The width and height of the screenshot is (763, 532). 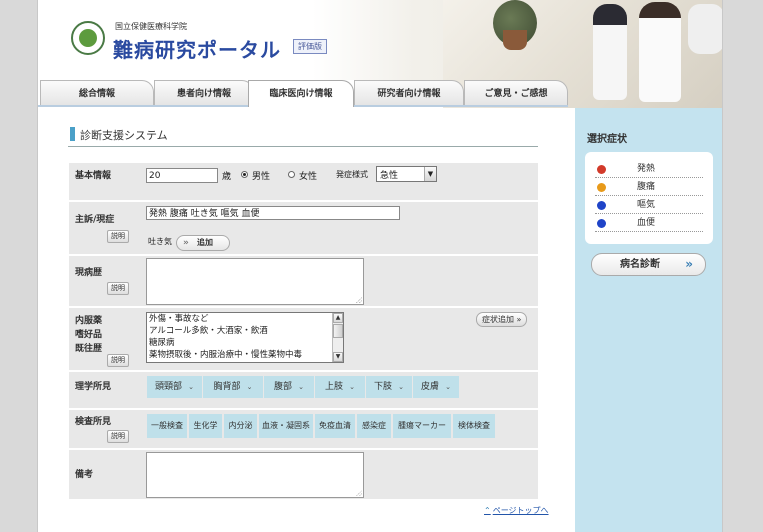 I want to click on red-dot-icon, so click(x=601, y=169).